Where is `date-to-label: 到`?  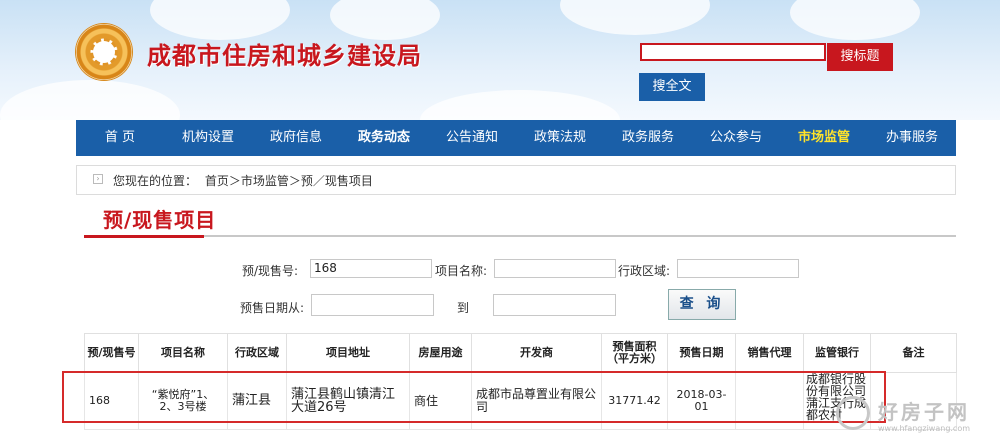 date-to-label: 到 is located at coordinates (463, 308).